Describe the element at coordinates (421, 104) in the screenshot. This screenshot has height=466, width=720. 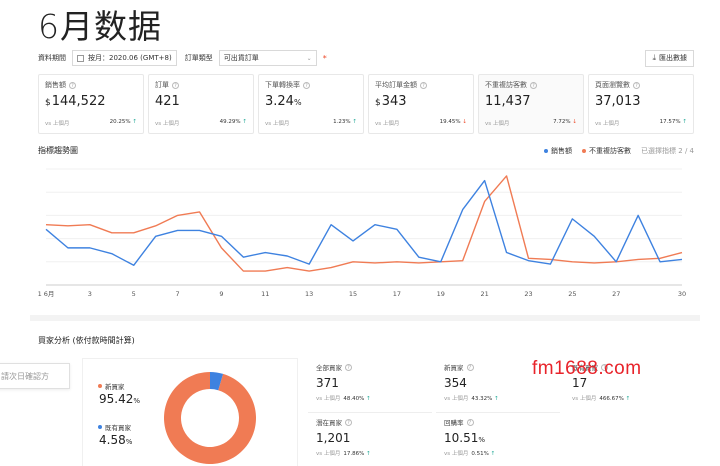
I see `kpi-card-avg-order: 平均訂單金額? $343 vs 上個月 19.45% ↓` at that location.